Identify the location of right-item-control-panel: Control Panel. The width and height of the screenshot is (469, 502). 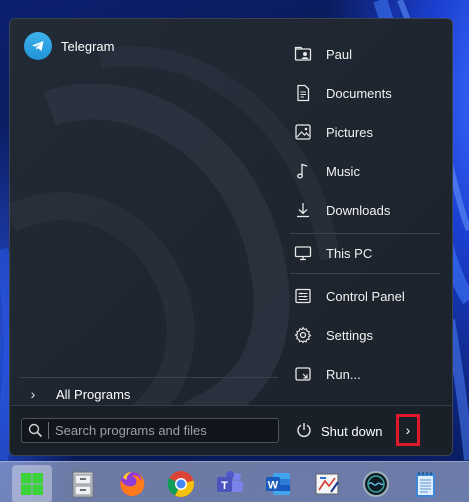
(365, 296).